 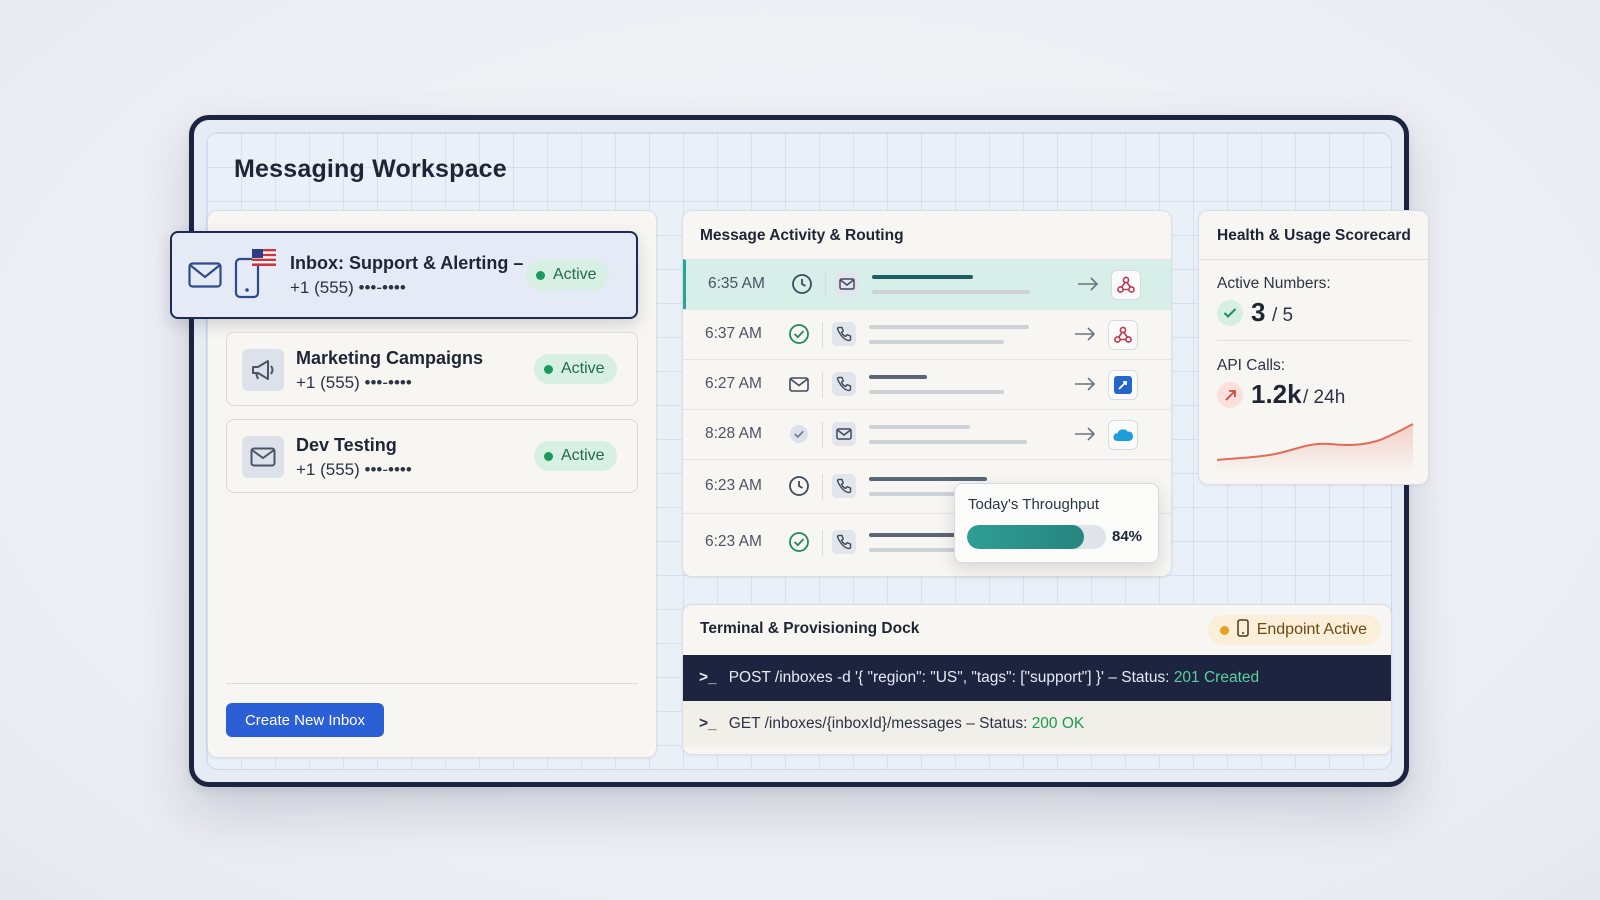 What do you see at coordinates (305, 720) in the screenshot?
I see `create-inbox-button: Create New Inbox` at bounding box center [305, 720].